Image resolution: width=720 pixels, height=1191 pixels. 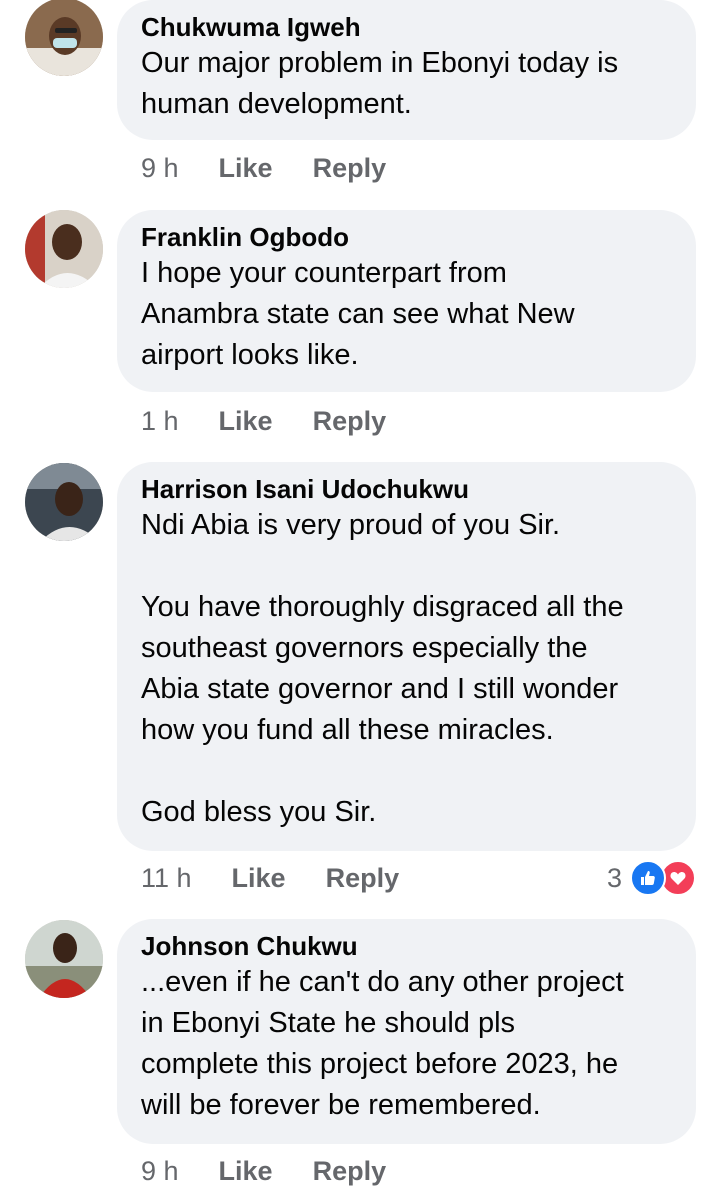 I want to click on comment-actions: 1 h Like Reply, so click(x=263, y=421).